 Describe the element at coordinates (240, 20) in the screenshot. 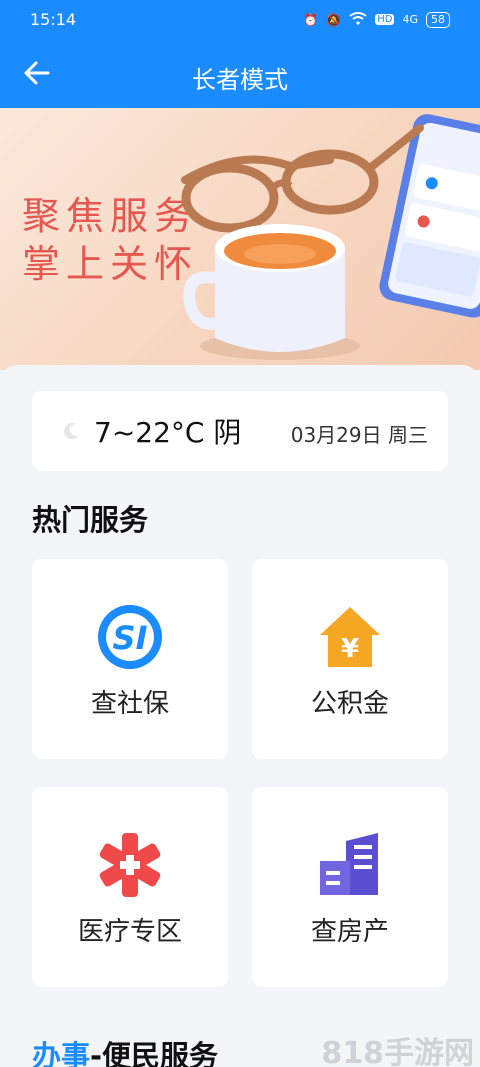

I see `status-bar: 15:14 ⏰ 🔕 HD 4G 58` at that location.